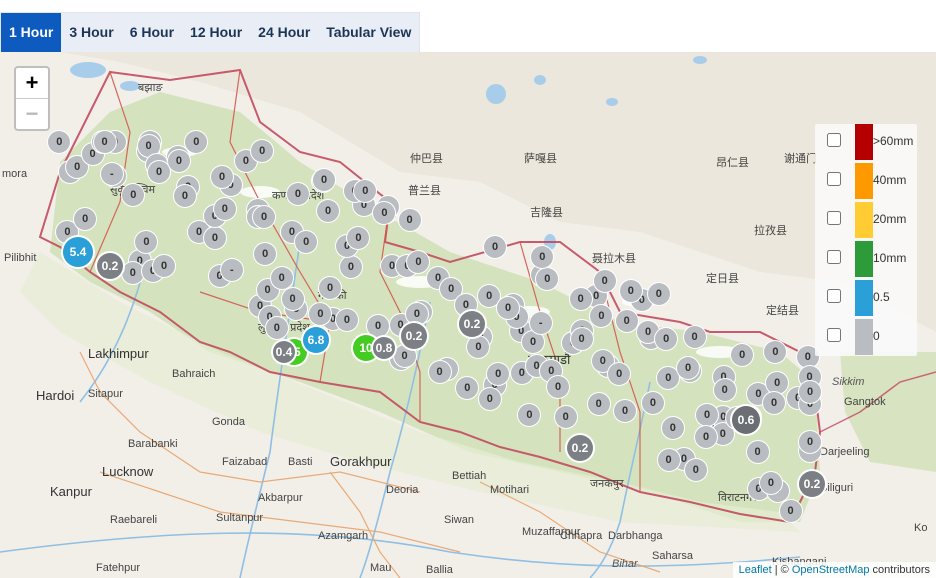  I want to click on station-marker-featured: 0.6, so click(746, 420).